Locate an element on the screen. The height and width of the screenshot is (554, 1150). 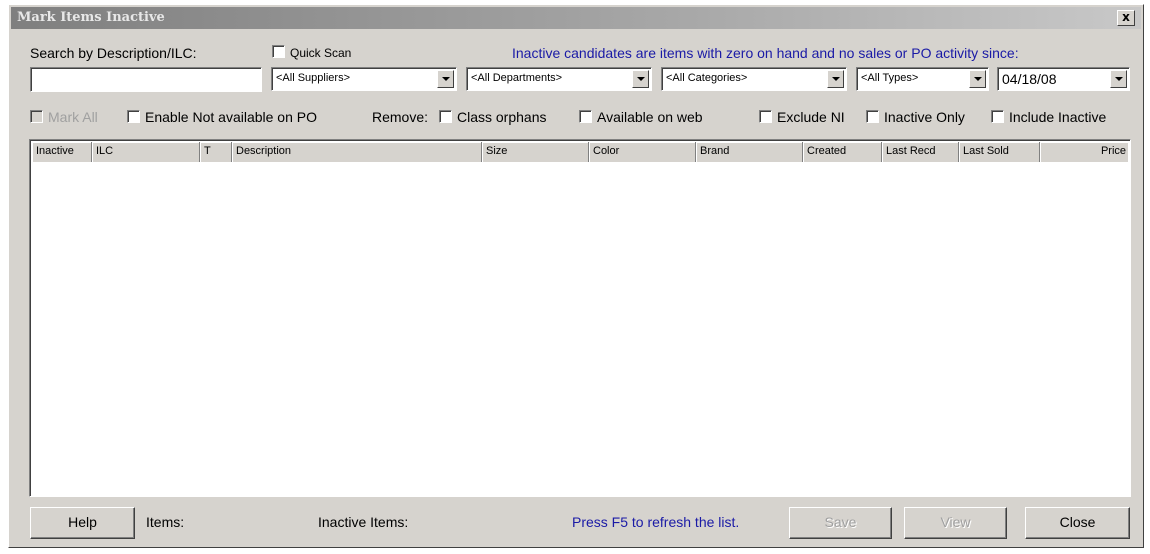
column-header-price: Price is located at coordinates (1085, 152).